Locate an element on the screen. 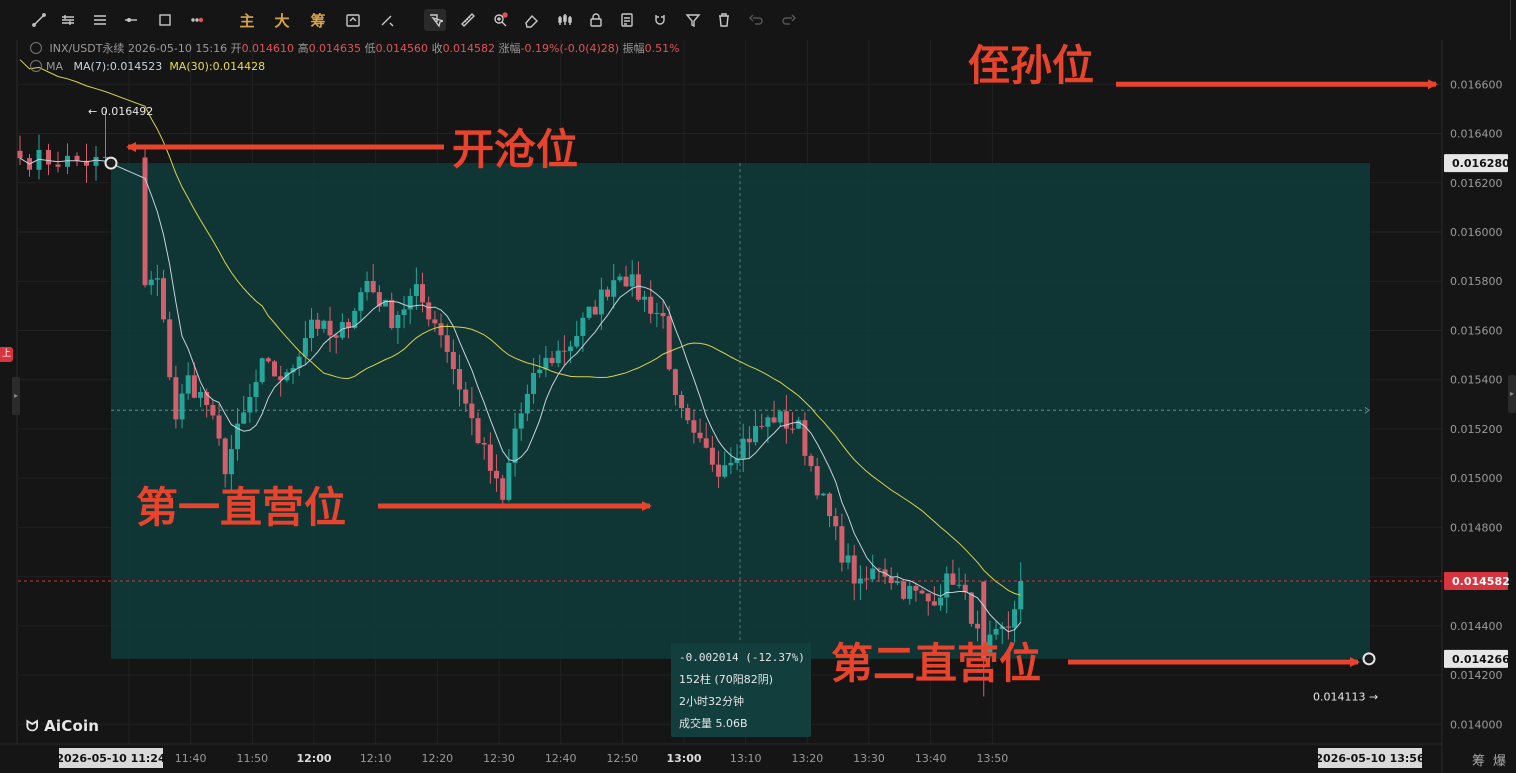  calendar-sync-icon is located at coordinates (353, 20).